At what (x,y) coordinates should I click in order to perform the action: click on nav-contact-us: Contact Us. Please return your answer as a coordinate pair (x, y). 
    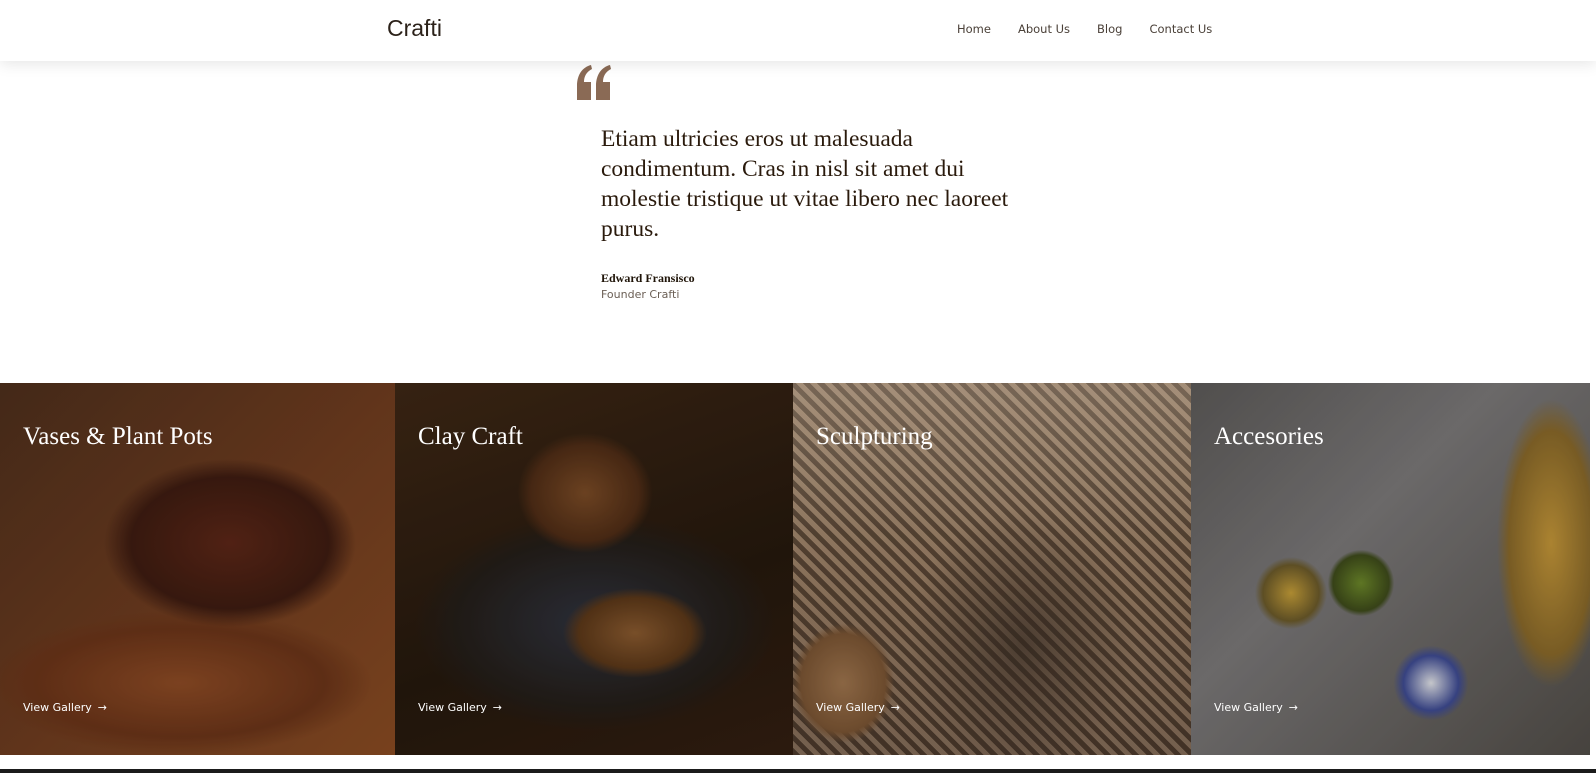
    Looking at the image, I should click on (1180, 29).